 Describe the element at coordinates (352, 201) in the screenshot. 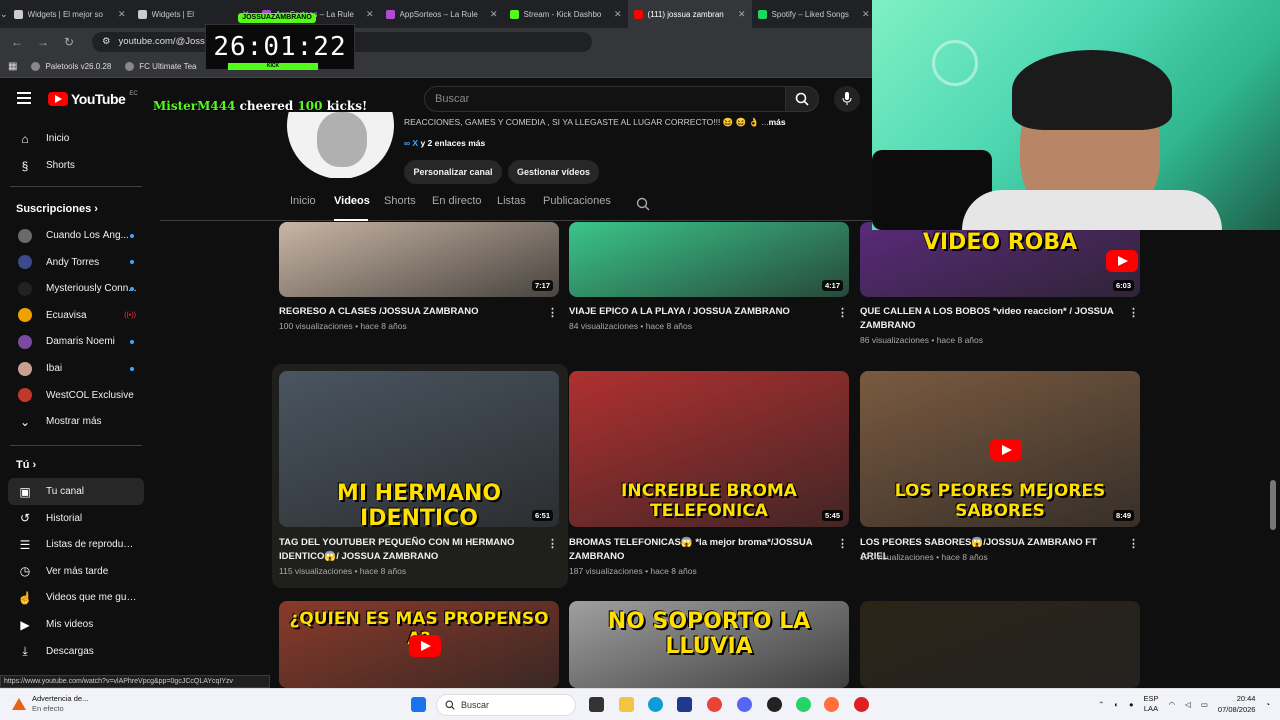

I see `channel-tab: Videos` at that location.